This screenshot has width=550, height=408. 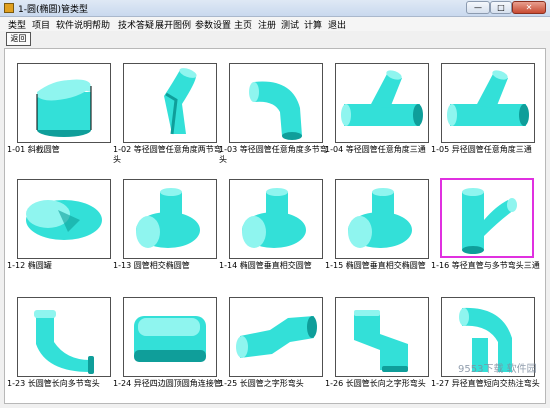 I want to click on pipe-caption: 1-26 长圆管长向之字形弯头, so click(x=375, y=383).